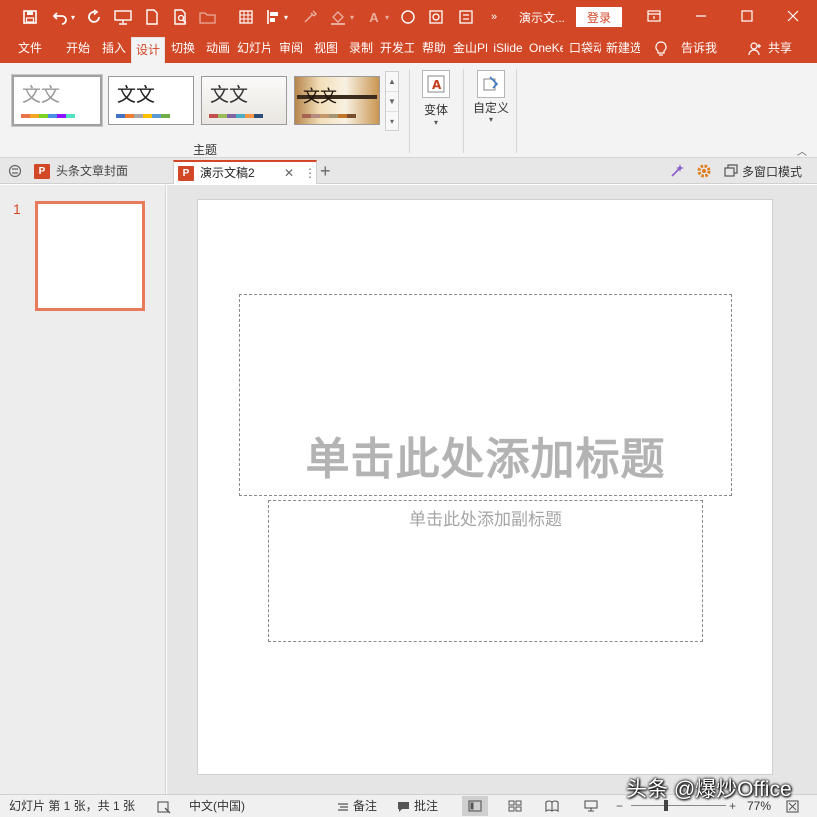 Image resolution: width=817 pixels, height=817 pixels. What do you see at coordinates (310, 173) in the screenshot?
I see `tab-menu-icon: ⋮` at bounding box center [310, 173].